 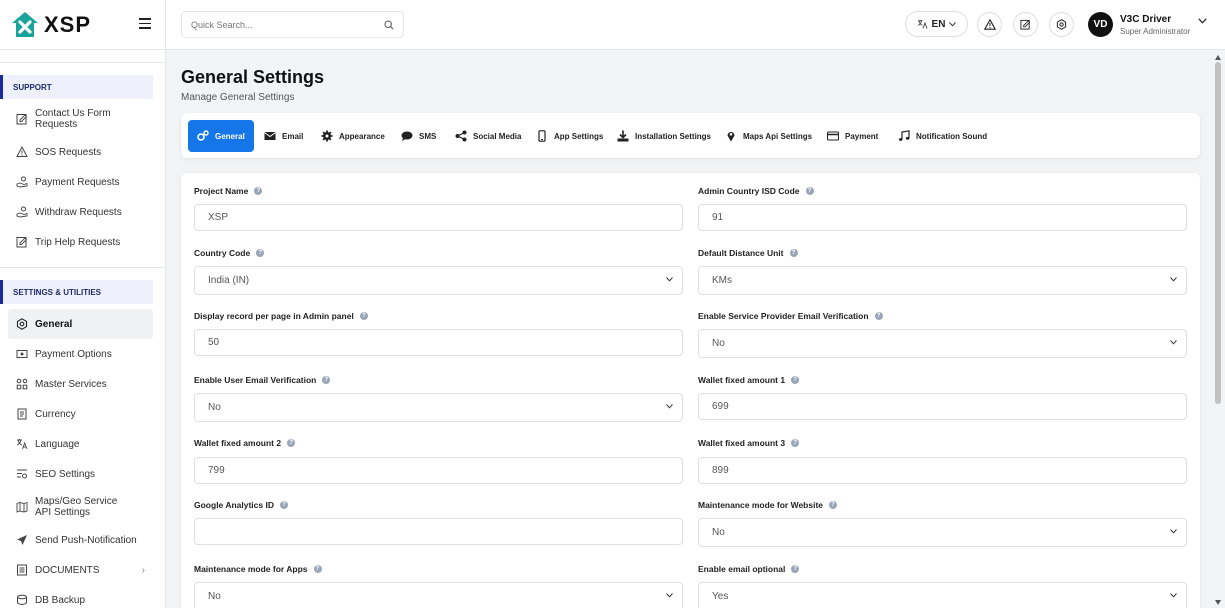 What do you see at coordinates (287, 24) in the screenshot?
I see `search-input` at bounding box center [287, 24].